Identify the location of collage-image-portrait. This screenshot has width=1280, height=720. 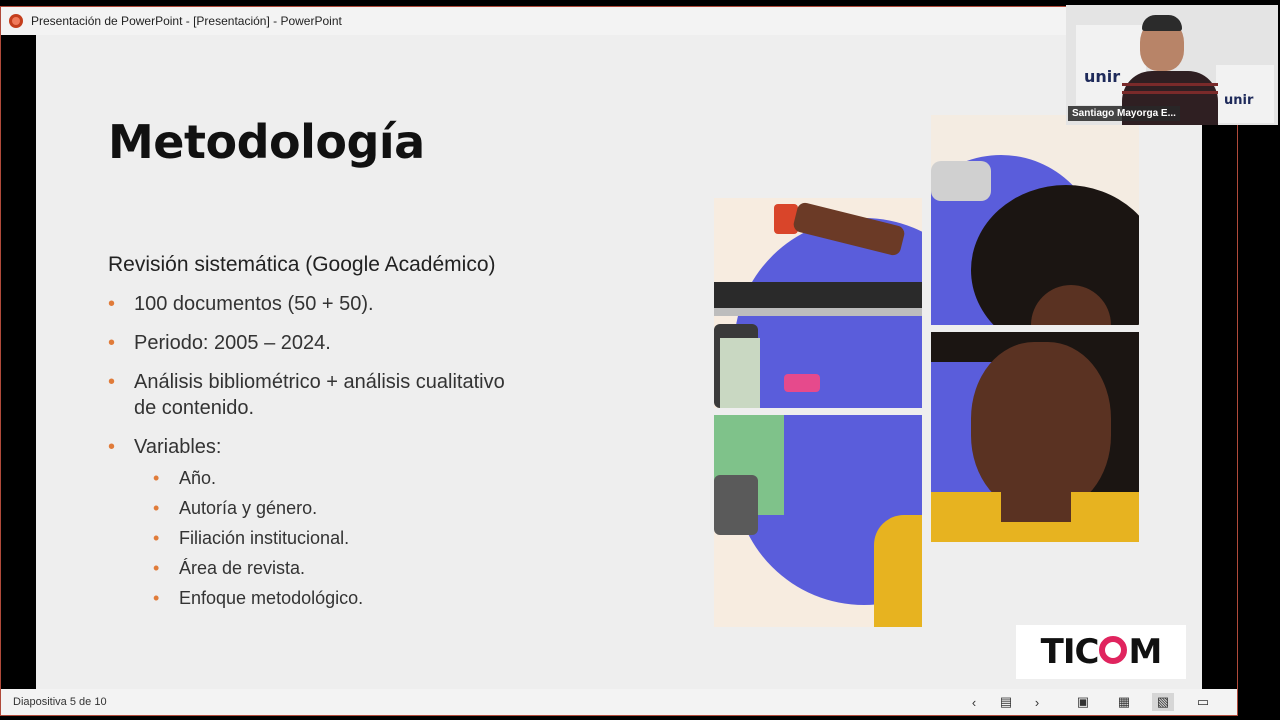
(1035, 437).